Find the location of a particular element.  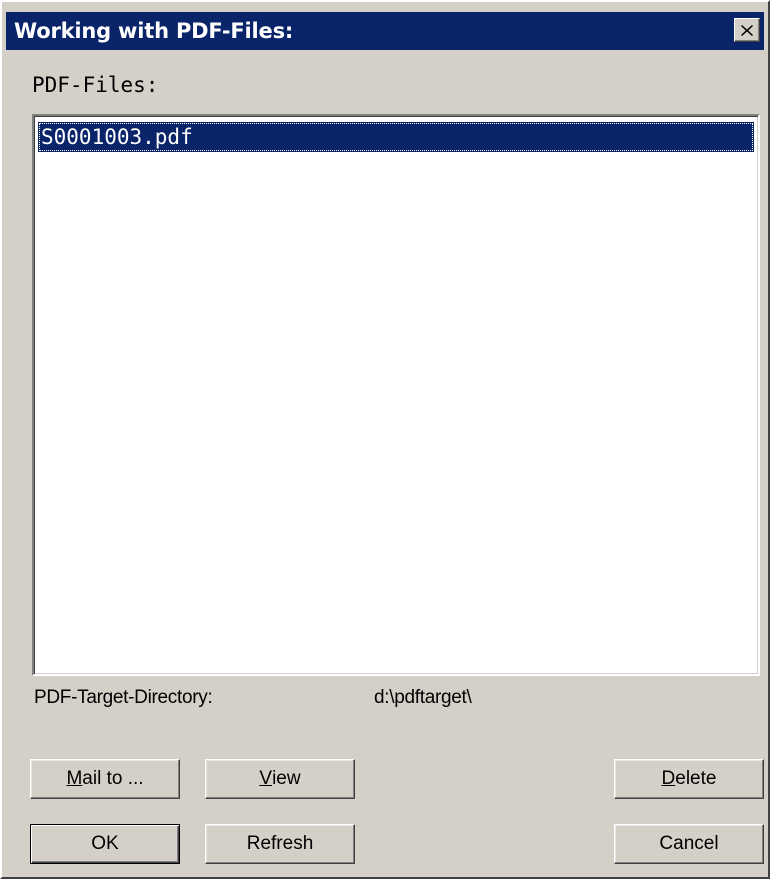

delete-access-key: D is located at coordinates (668, 778).